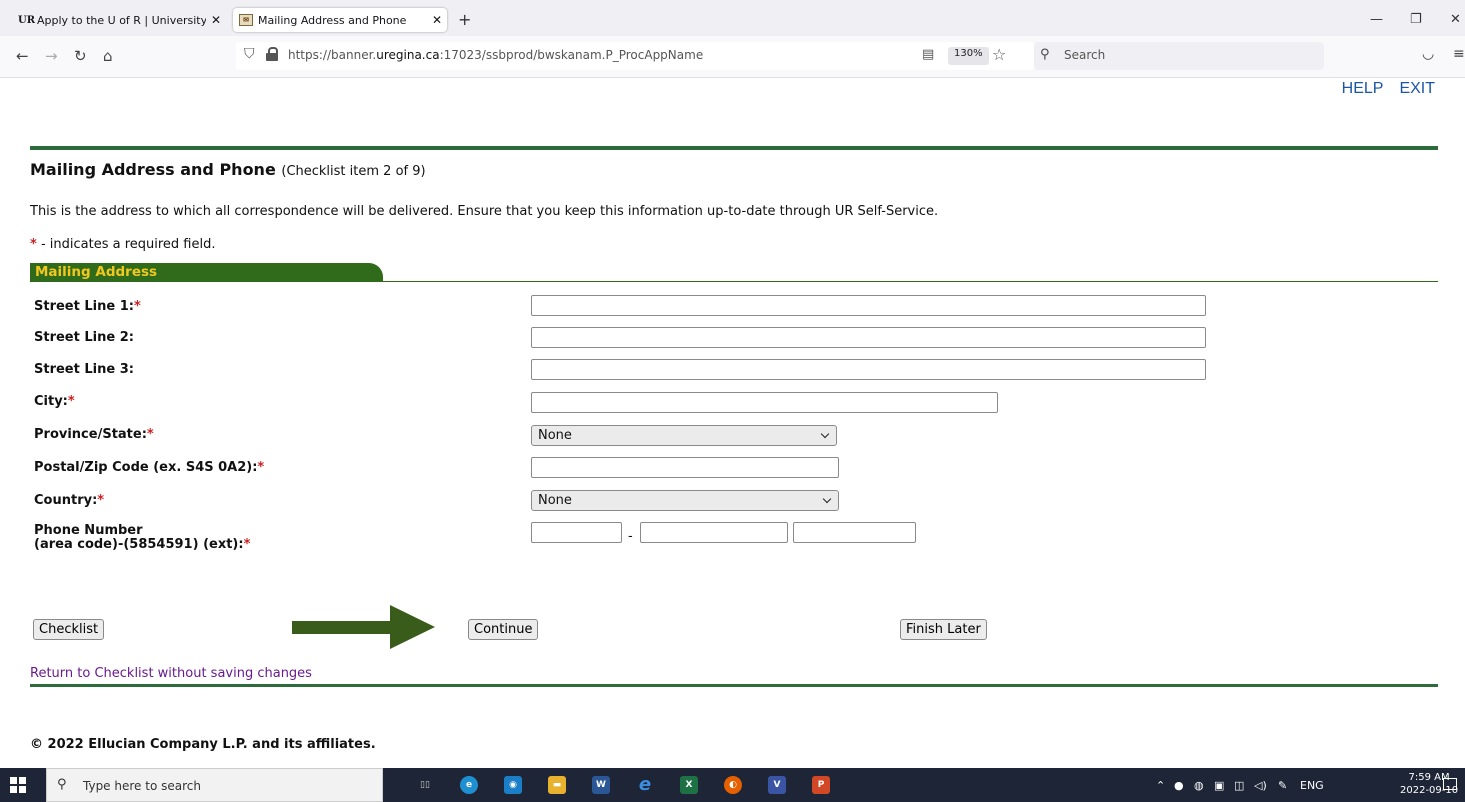 This screenshot has width=1465, height=802. Describe the element at coordinates (408, 55) in the screenshot. I see `url-domain: uregina.ca` at that location.